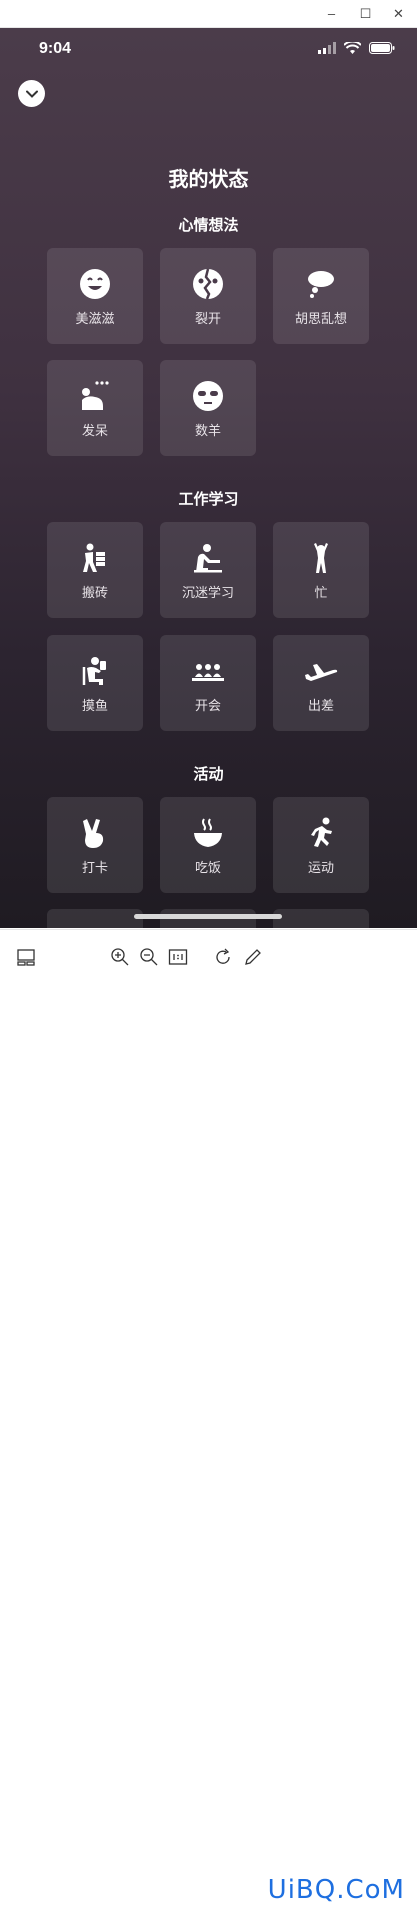 The height and width of the screenshot is (1905, 417). Describe the element at coordinates (321, 683) in the screenshot. I see `status-tile-business-trip: 出差` at that location.